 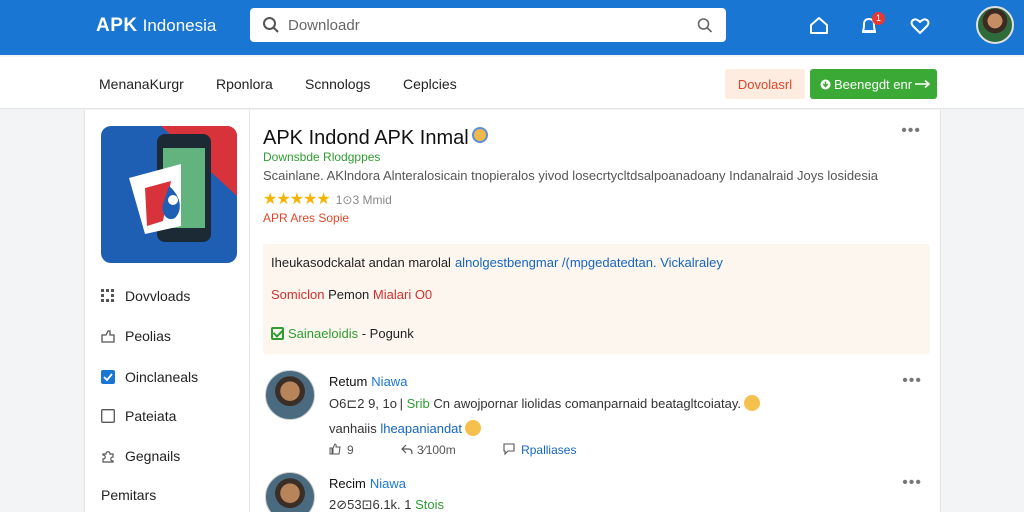 What do you see at coordinates (825, 84) in the screenshot?
I see `download-icon` at bounding box center [825, 84].